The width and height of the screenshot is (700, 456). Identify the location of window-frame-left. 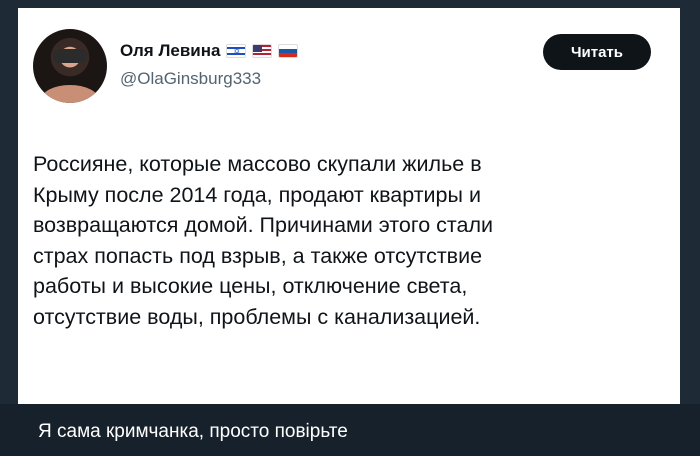
(9, 202).